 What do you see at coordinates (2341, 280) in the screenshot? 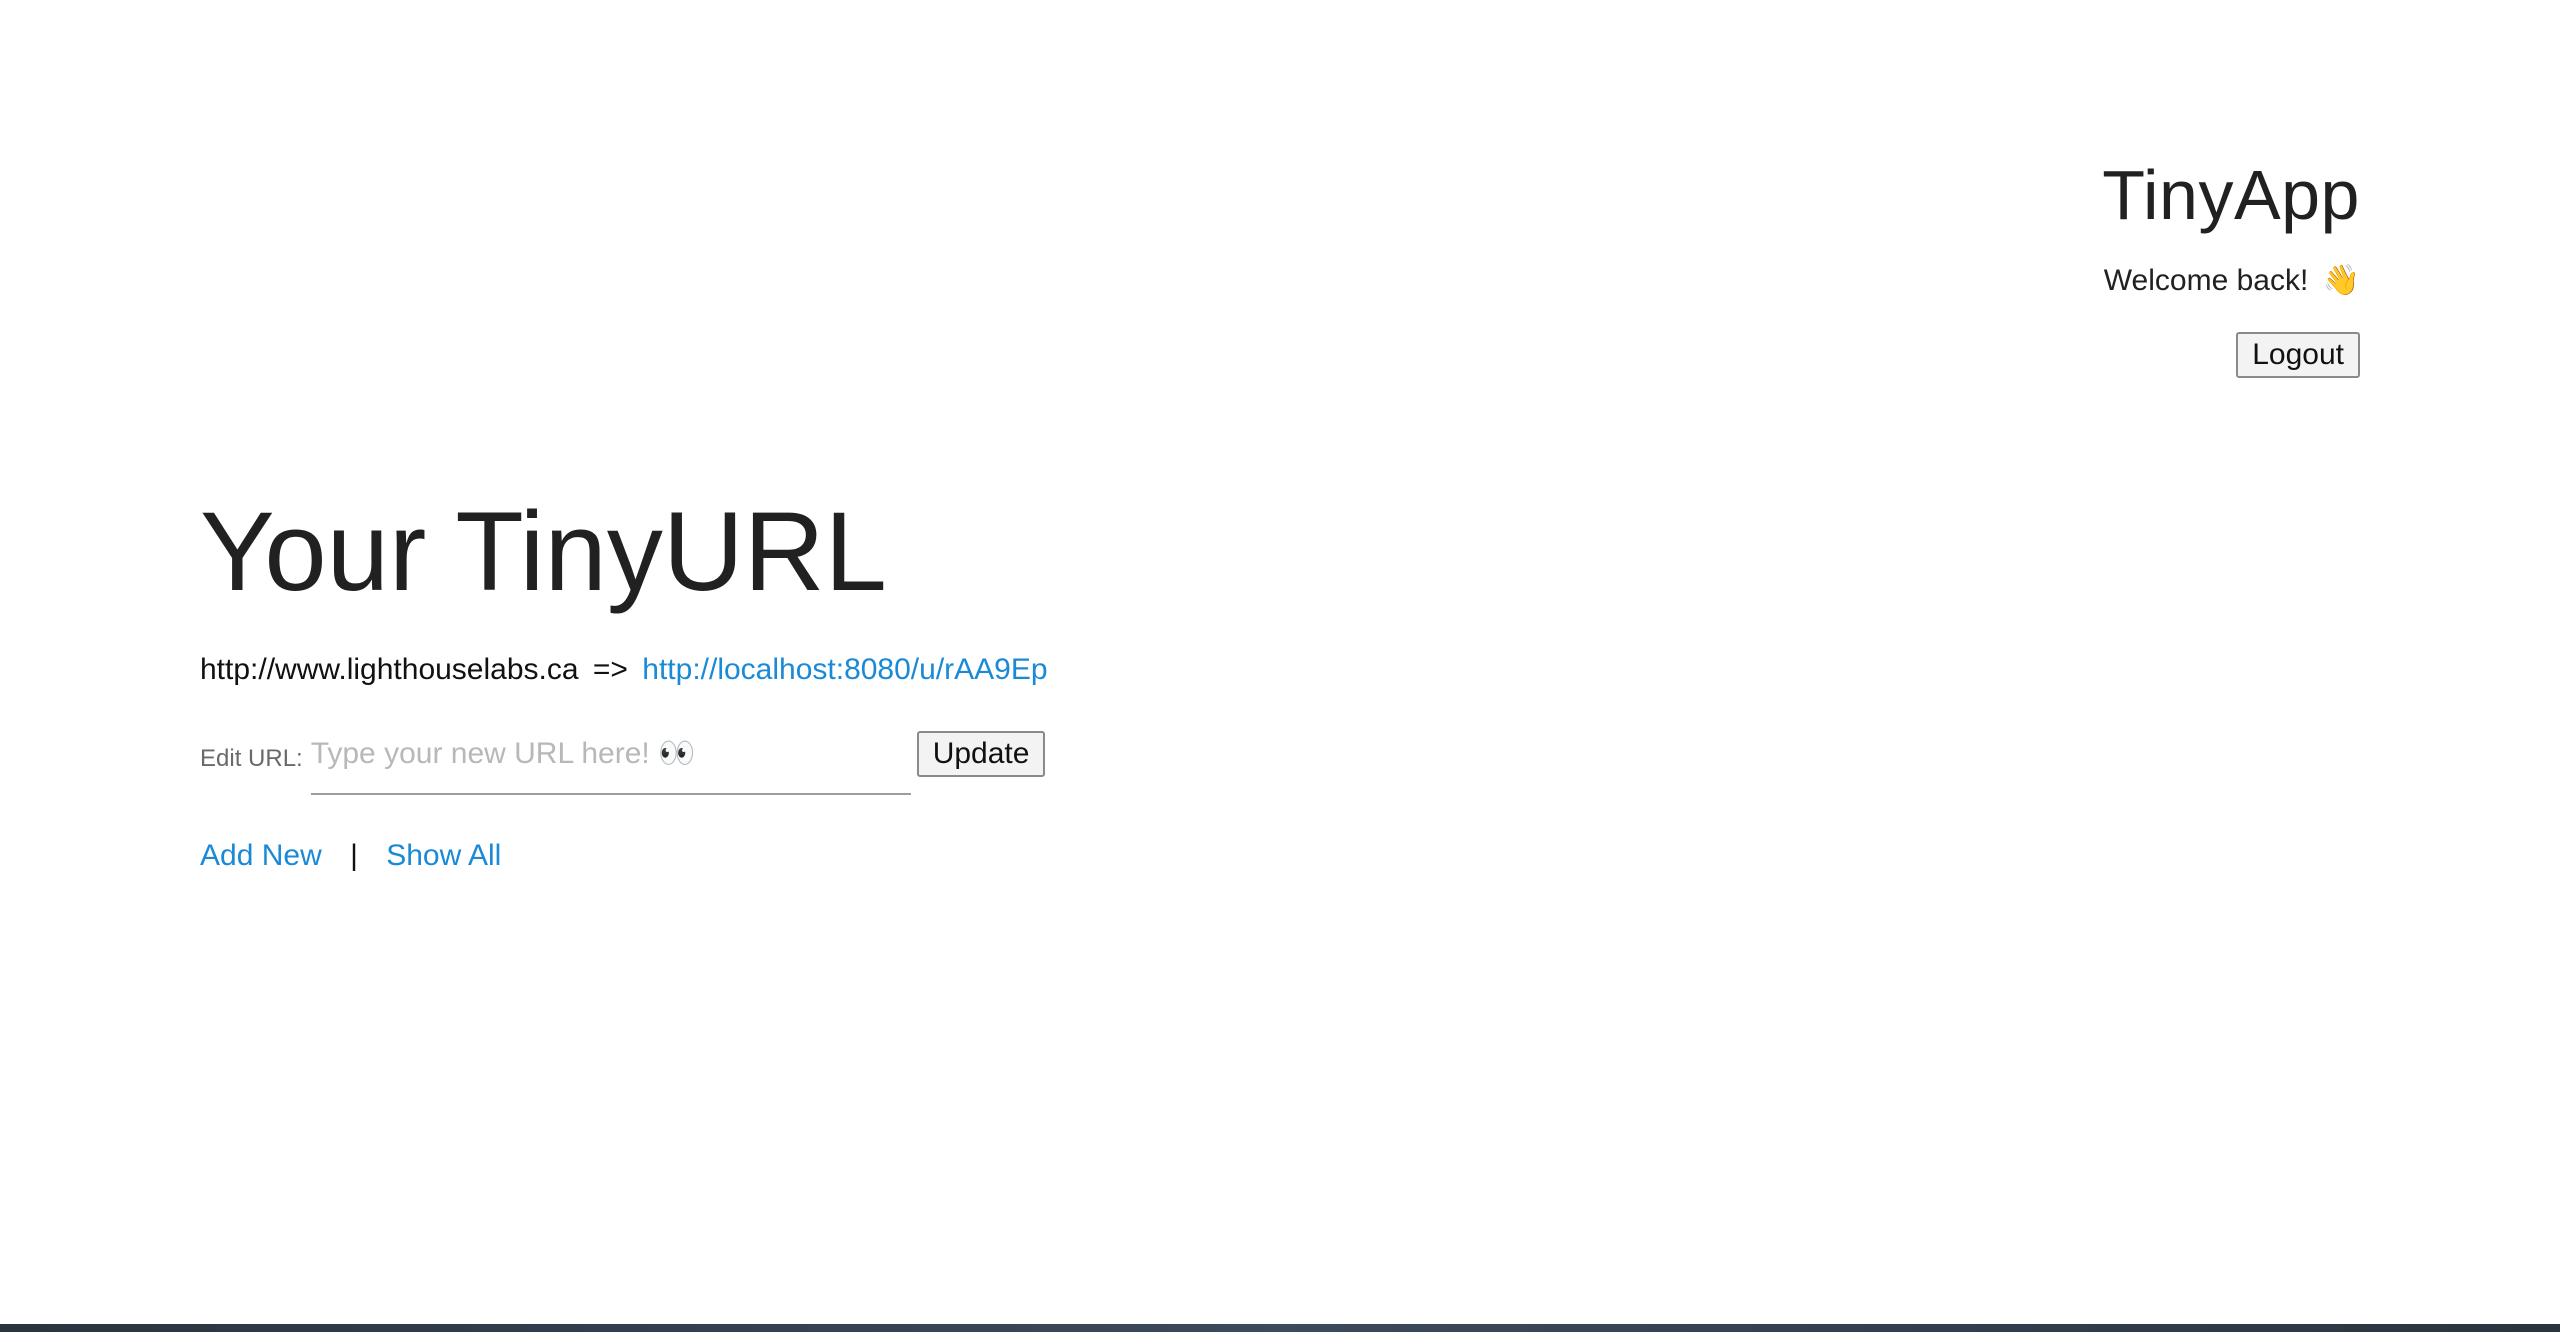
I see `waving-hand-icon: 👋` at bounding box center [2341, 280].